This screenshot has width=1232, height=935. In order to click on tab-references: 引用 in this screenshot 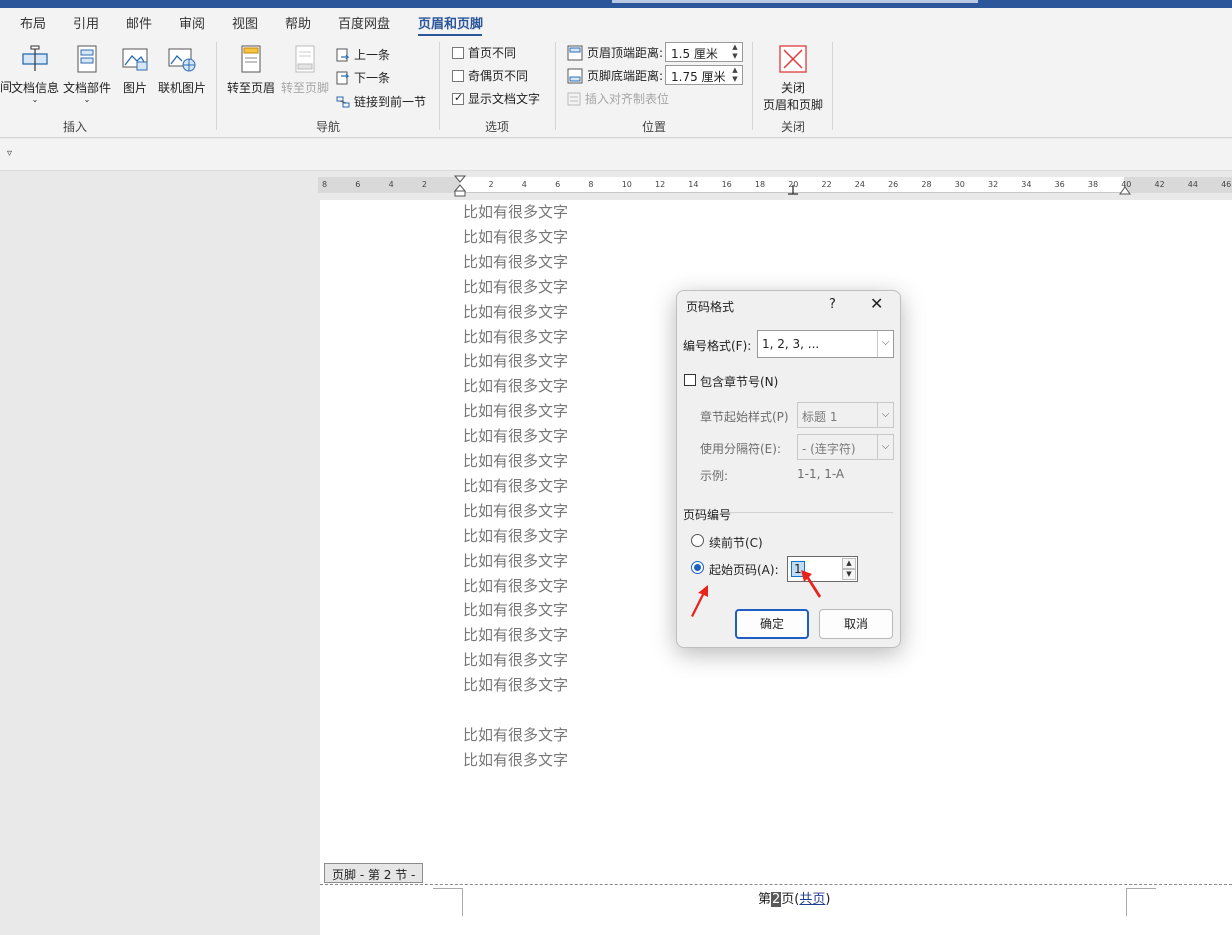, I will do `click(86, 22)`.